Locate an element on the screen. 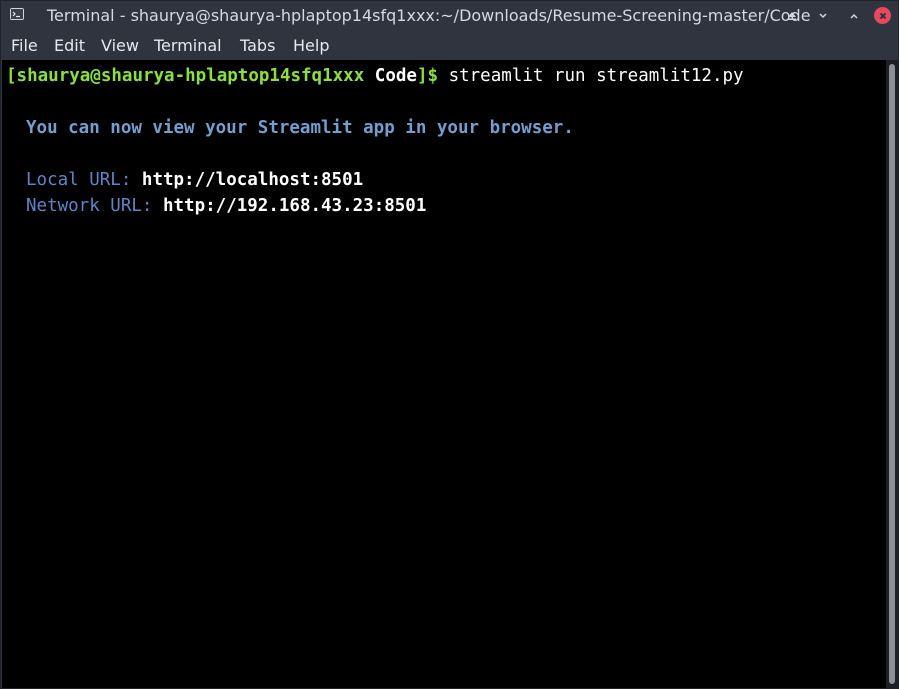 This screenshot has height=689, width=899. prompt-bracket-close: ]$ is located at coordinates (427, 76).